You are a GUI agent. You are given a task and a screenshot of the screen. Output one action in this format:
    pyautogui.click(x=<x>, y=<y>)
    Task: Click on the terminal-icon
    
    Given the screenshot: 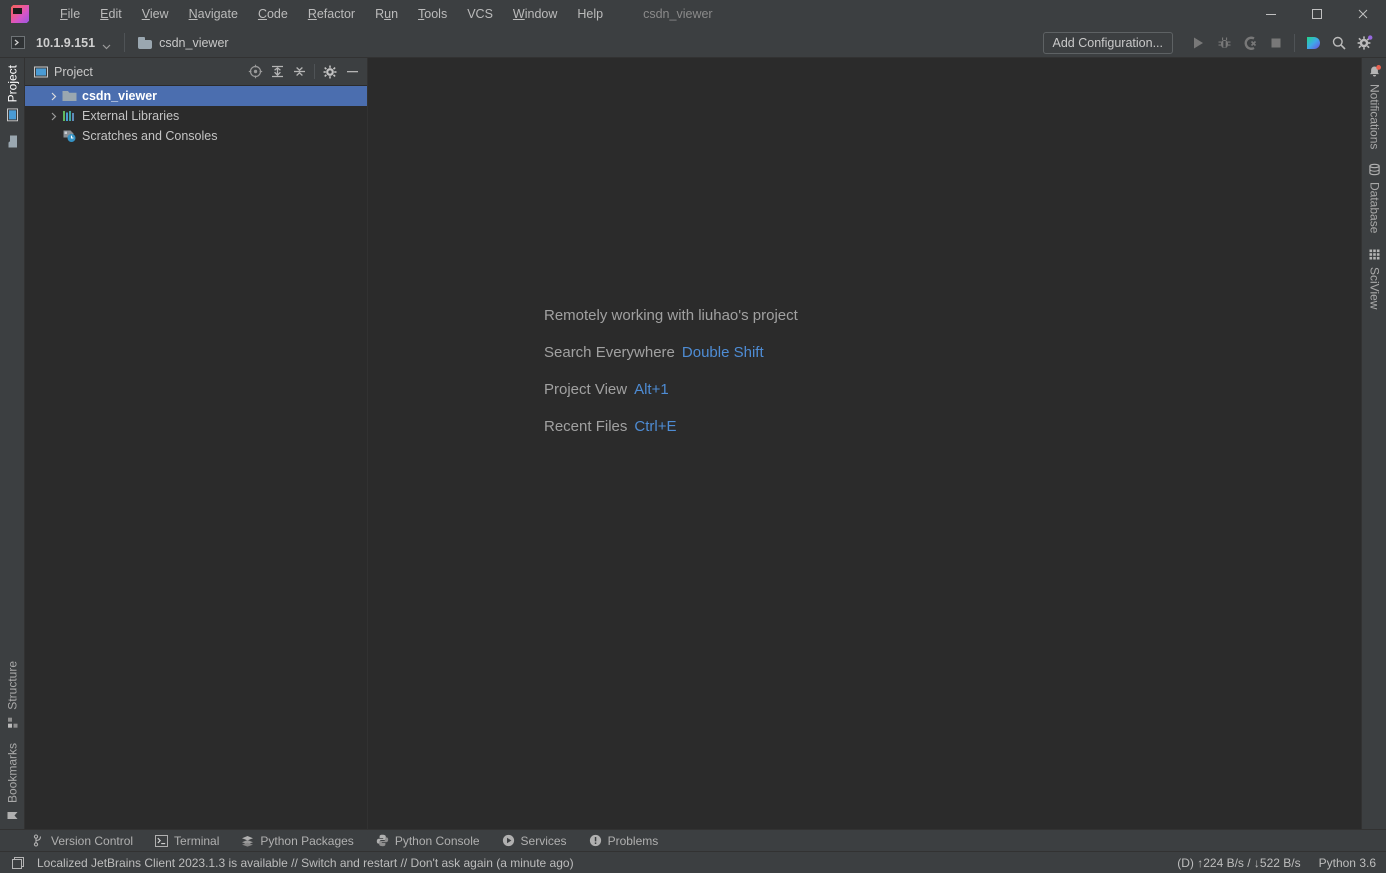 What is the action you would take?
    pyautogui.click(x=162, y=840)
    